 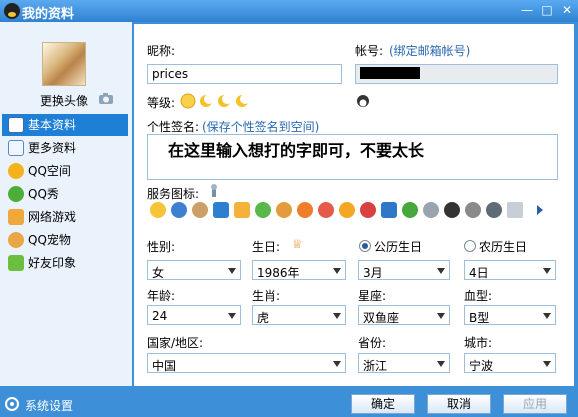 I want to click on sidebar-item-games: 网络游戏, so click(x=65, y=217).